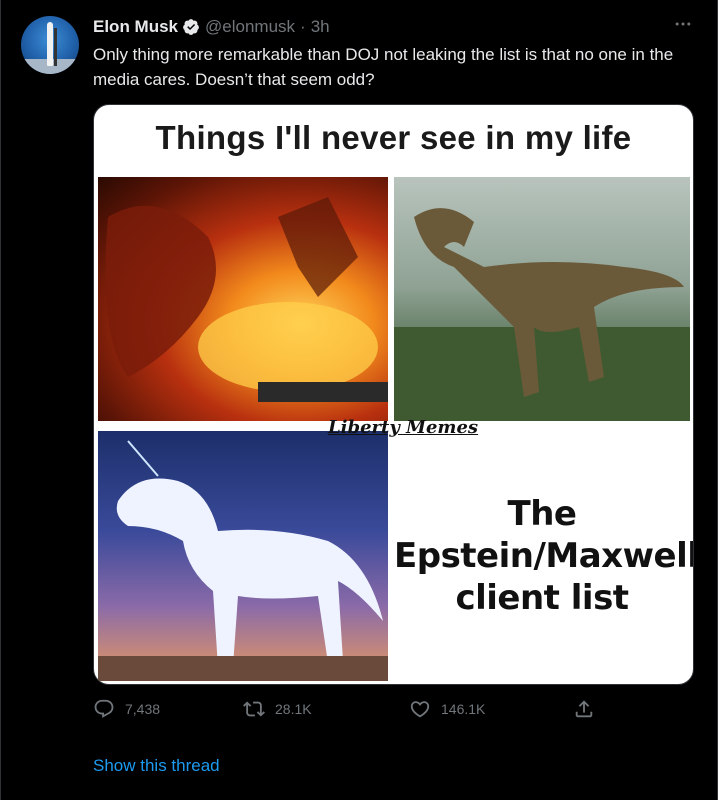 The image size is (718, 800). Describe the element at coordinates (156, 766) in the screenshot. I see `show-thread-link: Show this thread` at that location.